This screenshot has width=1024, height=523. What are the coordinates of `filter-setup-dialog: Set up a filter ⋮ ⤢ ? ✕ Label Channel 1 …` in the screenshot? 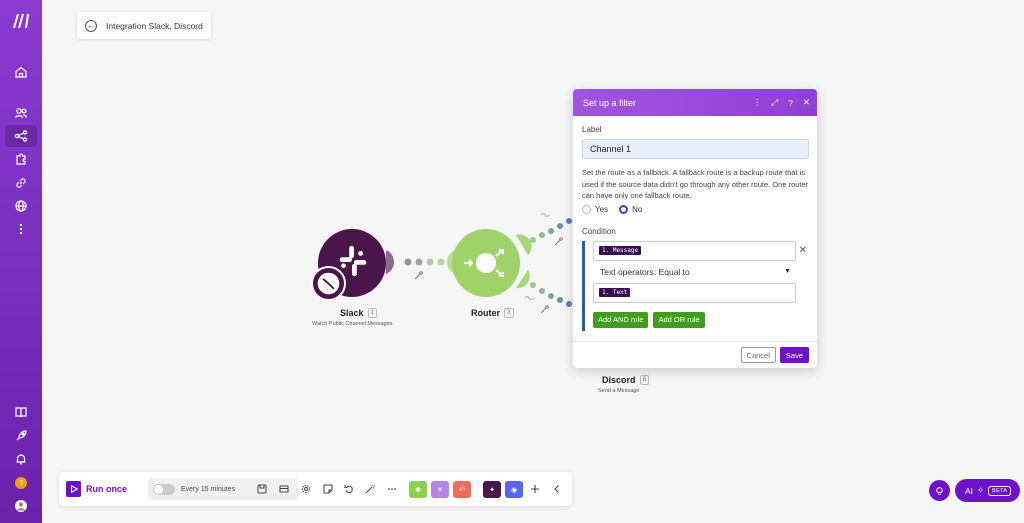 It's located at (695, 228).